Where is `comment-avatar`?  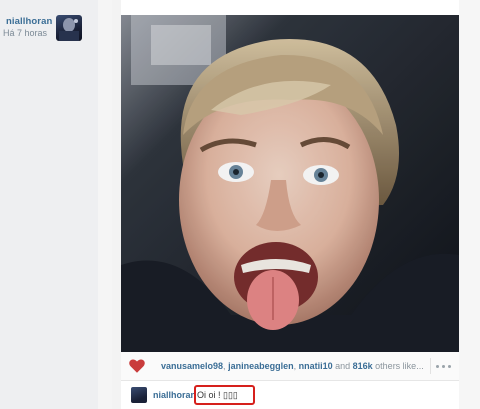 comment-avatar is located at coordinates (139, 395).